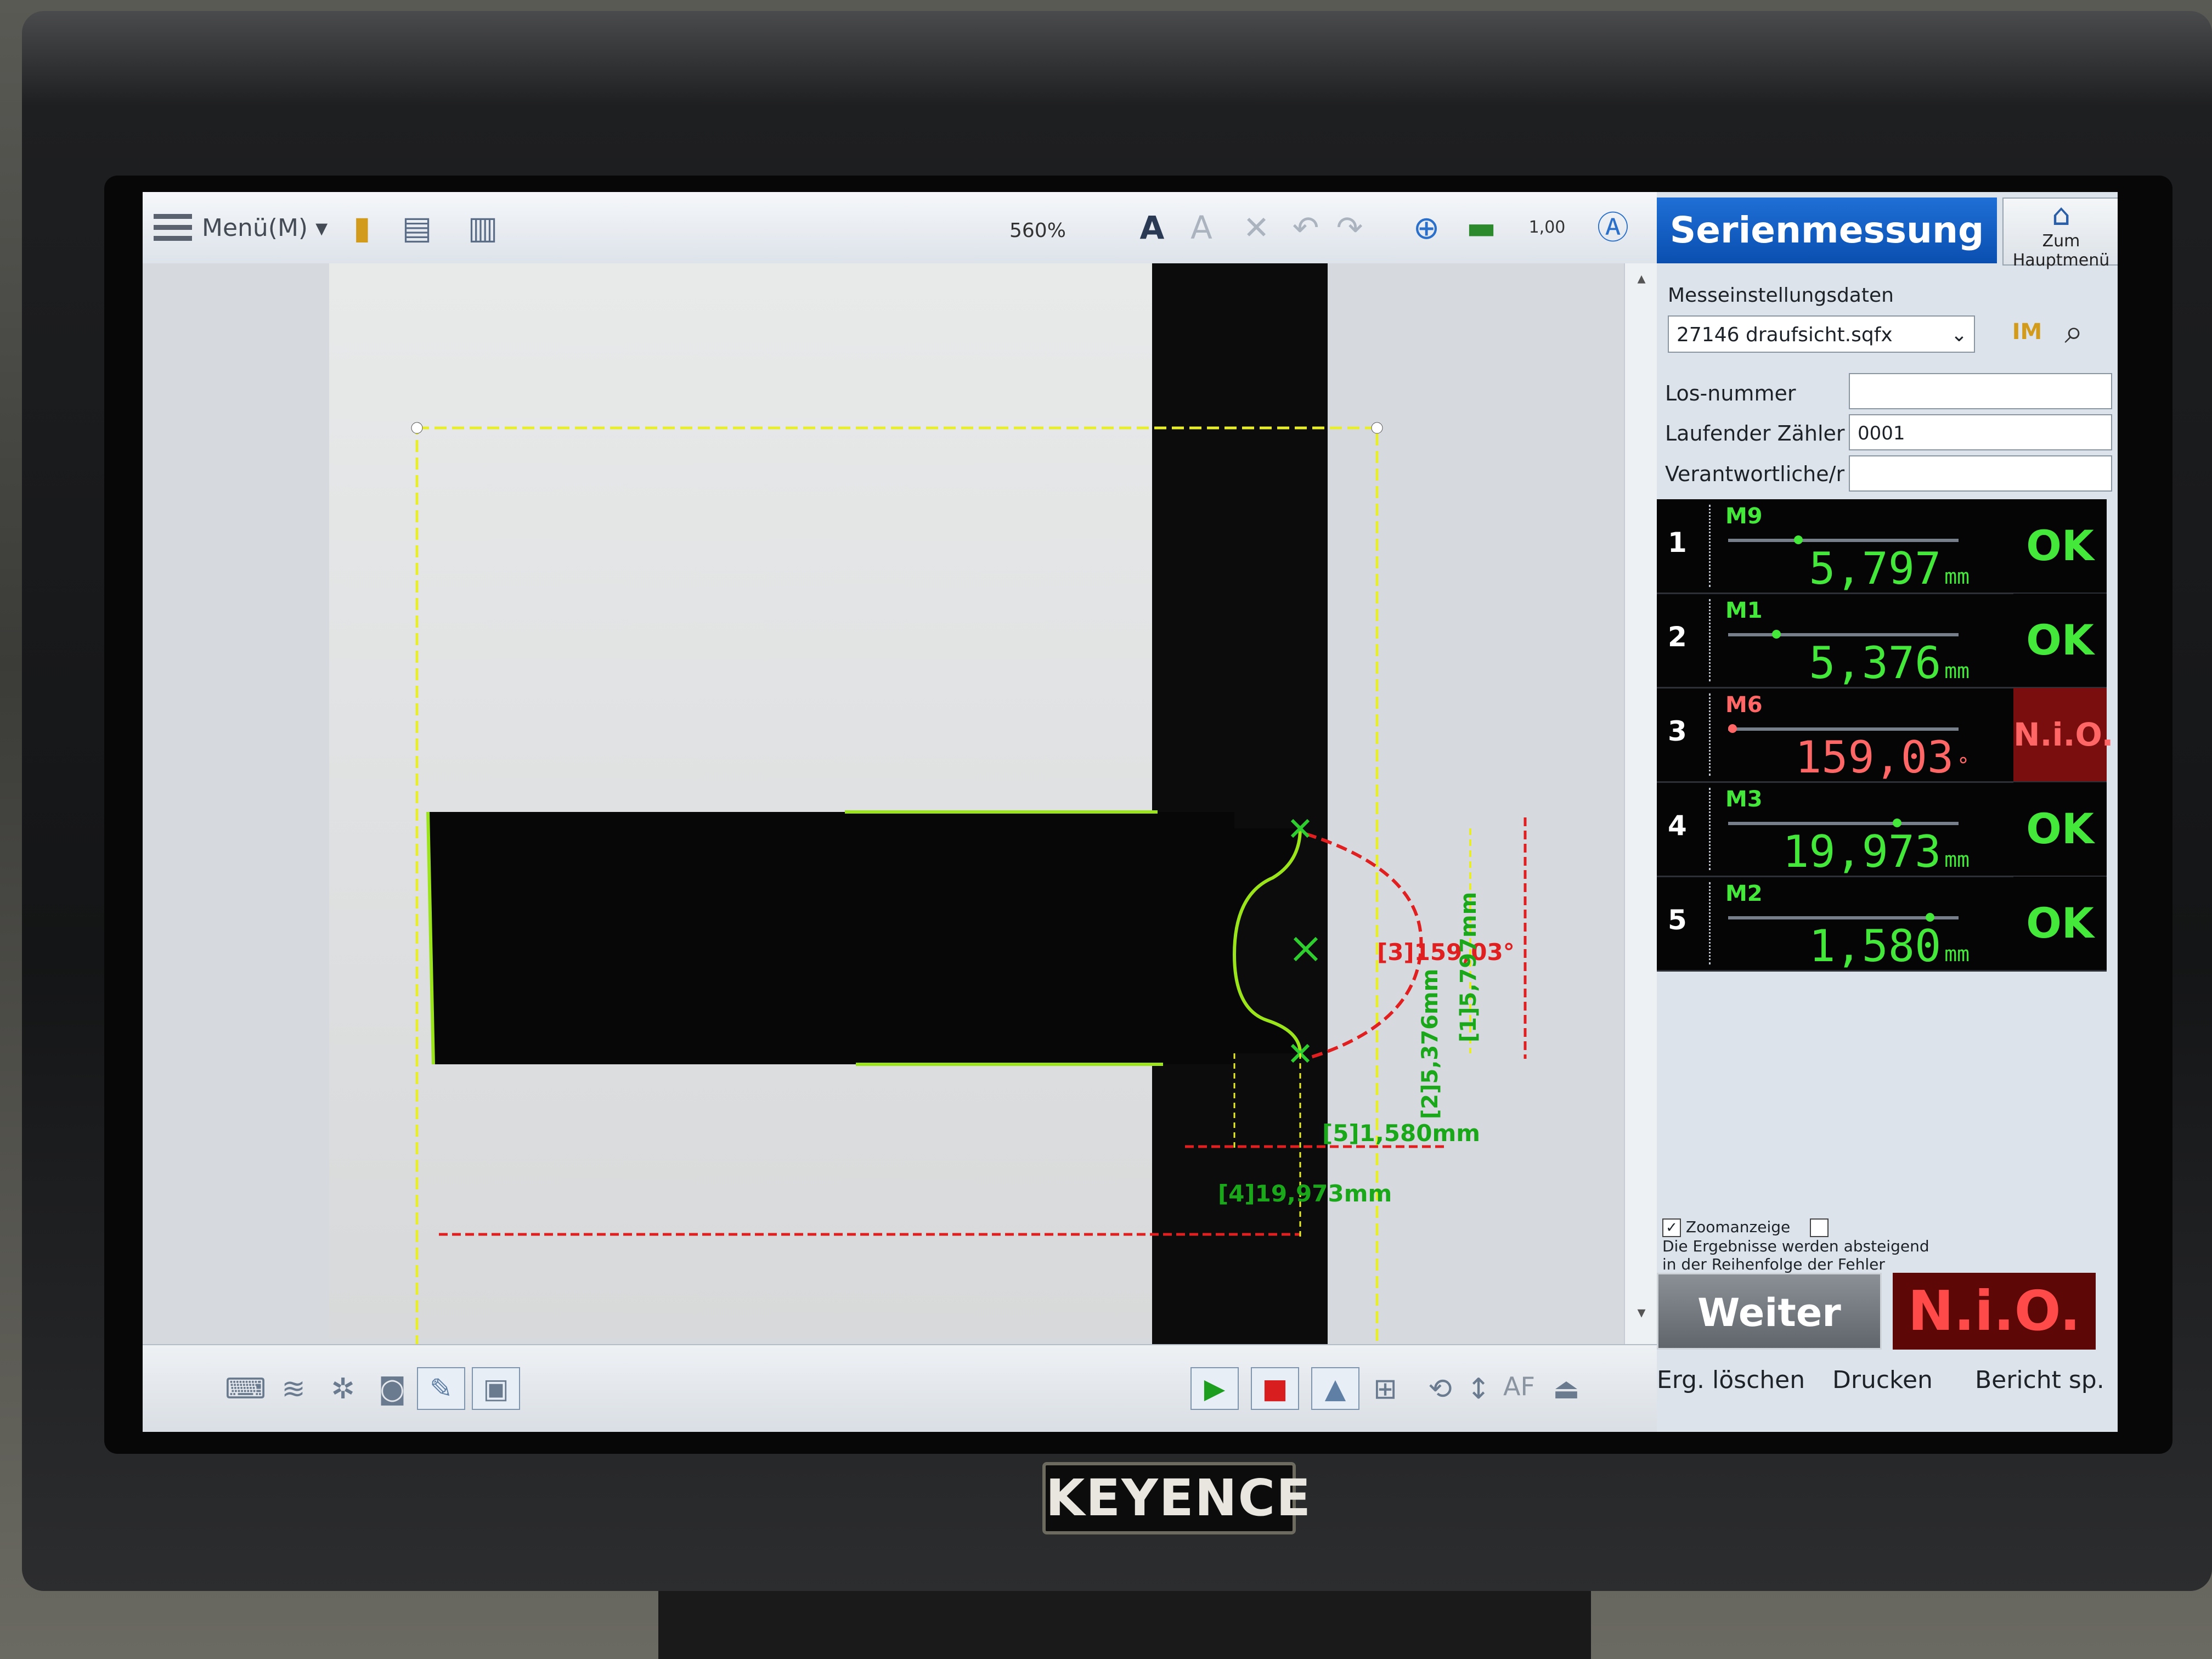 The width and height of the screenshot is (2212, 1659). I want to click on result-row: 4 M3 19,973 mm OK, so click(1882, 830).